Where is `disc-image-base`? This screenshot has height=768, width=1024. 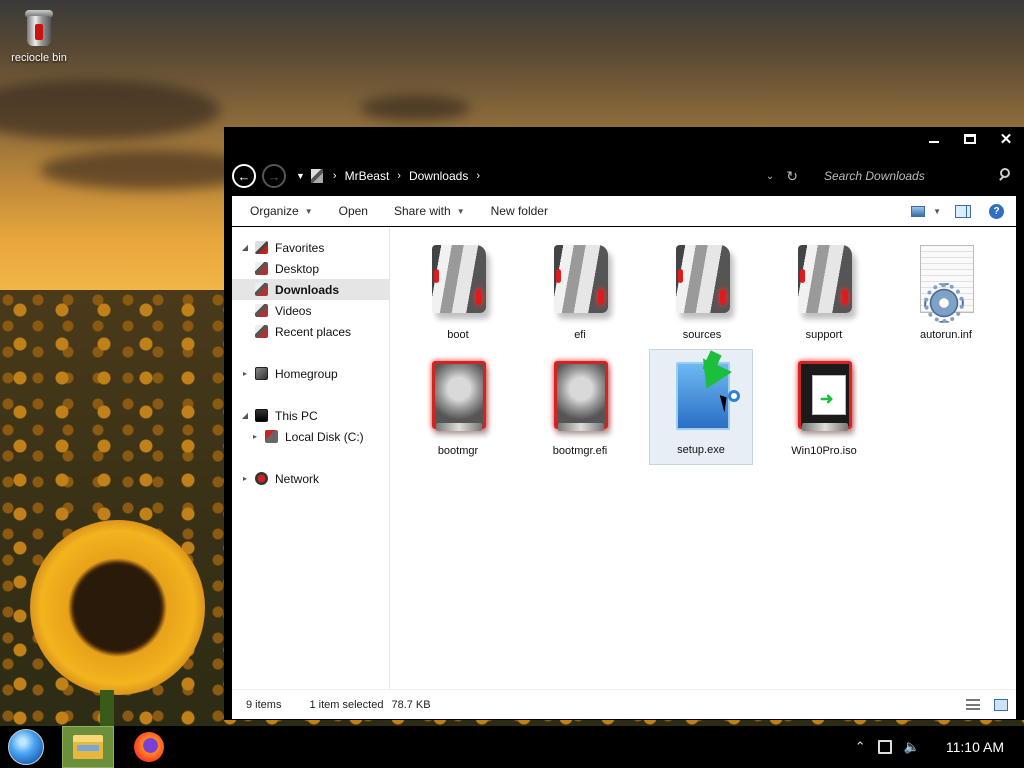 disc-image-base is located at coordinates (825, 427).